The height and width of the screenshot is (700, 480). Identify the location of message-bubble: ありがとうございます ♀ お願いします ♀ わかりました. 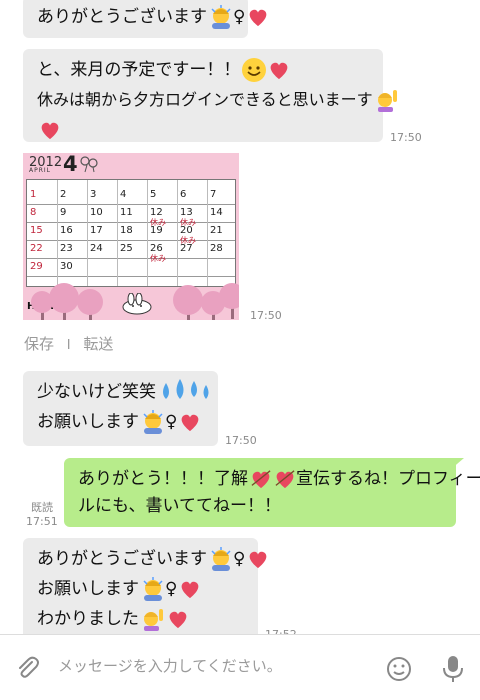
(145, 590).